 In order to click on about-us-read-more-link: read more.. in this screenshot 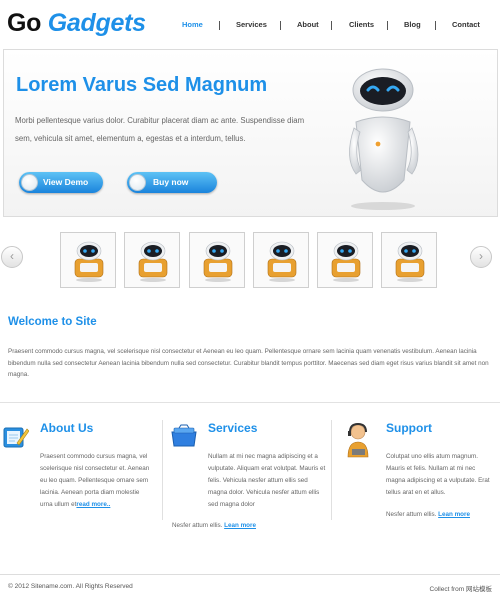, I will do `click(93, 504)`.